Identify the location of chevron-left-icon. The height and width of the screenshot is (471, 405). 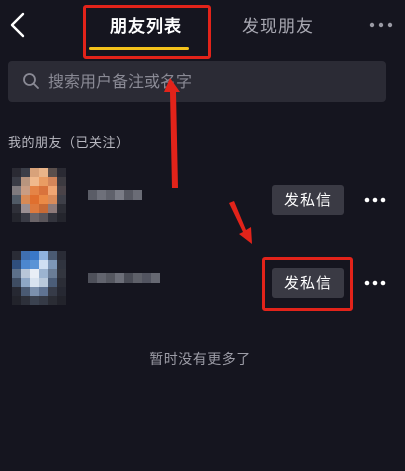
(17, 25).